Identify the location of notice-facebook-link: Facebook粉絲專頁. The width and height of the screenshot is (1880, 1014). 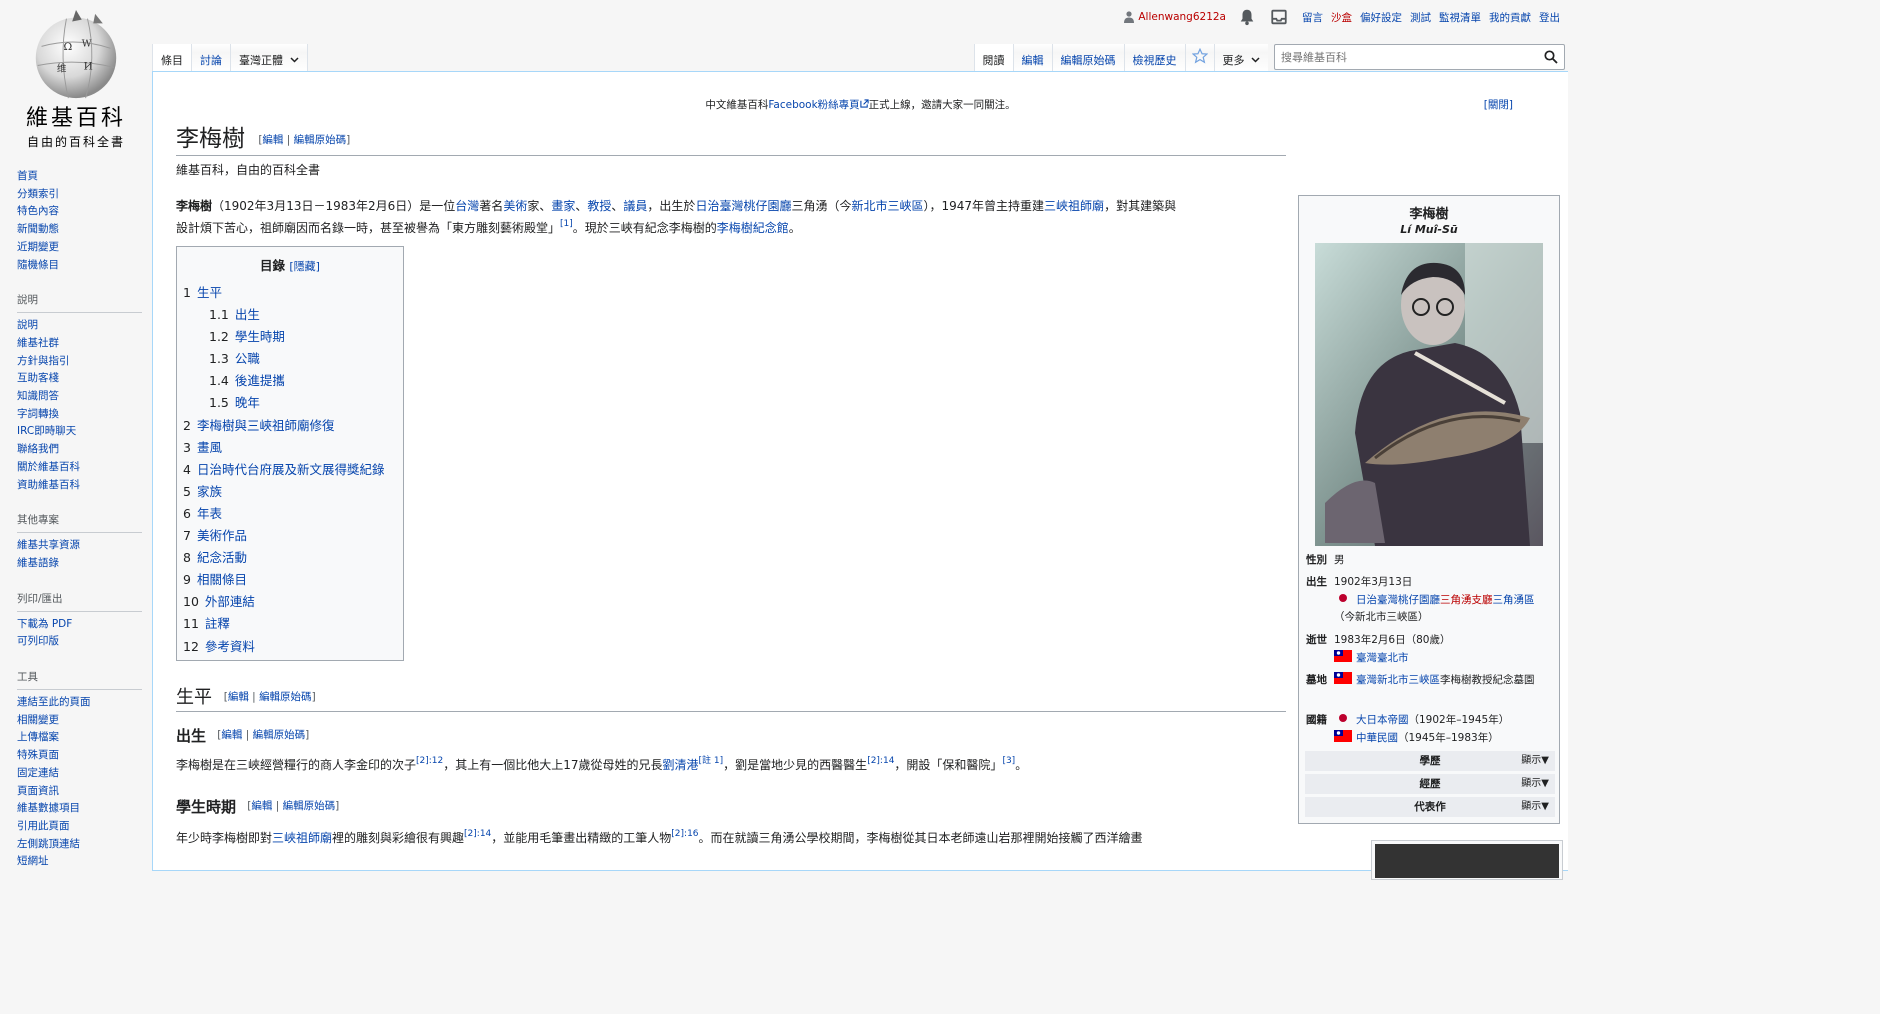
(813, 105).